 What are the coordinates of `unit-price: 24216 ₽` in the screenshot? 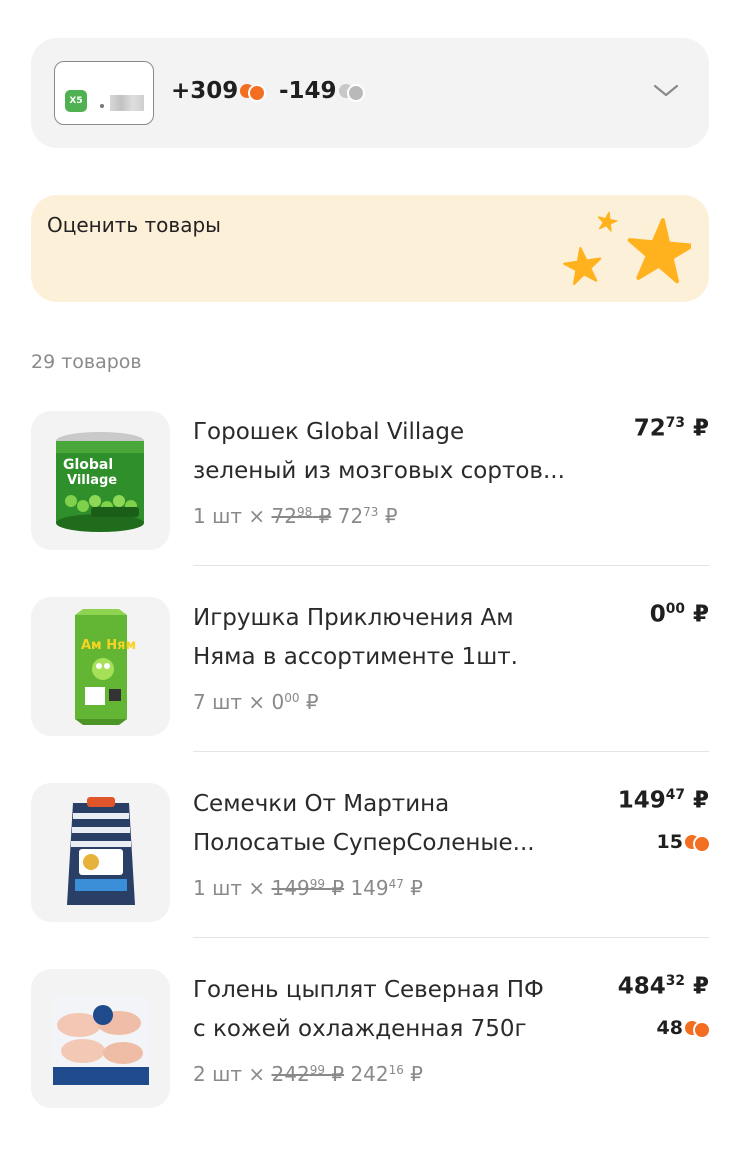 It's located at (387, 1074).